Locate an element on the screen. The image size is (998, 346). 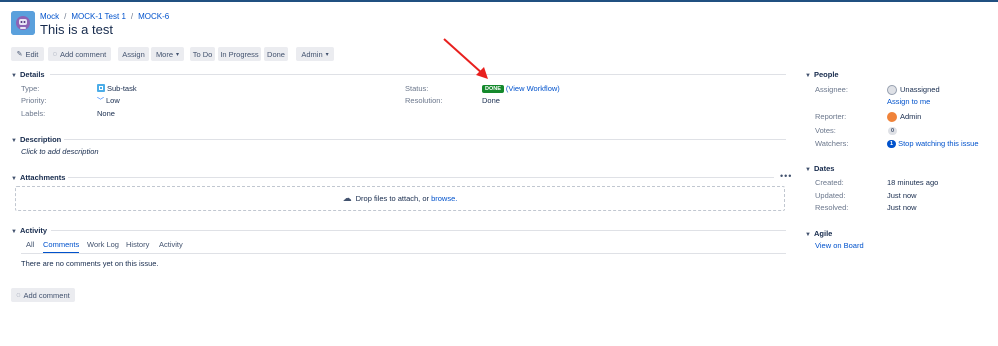
annotation-arrow-icon is located at coordinates (465, 58).